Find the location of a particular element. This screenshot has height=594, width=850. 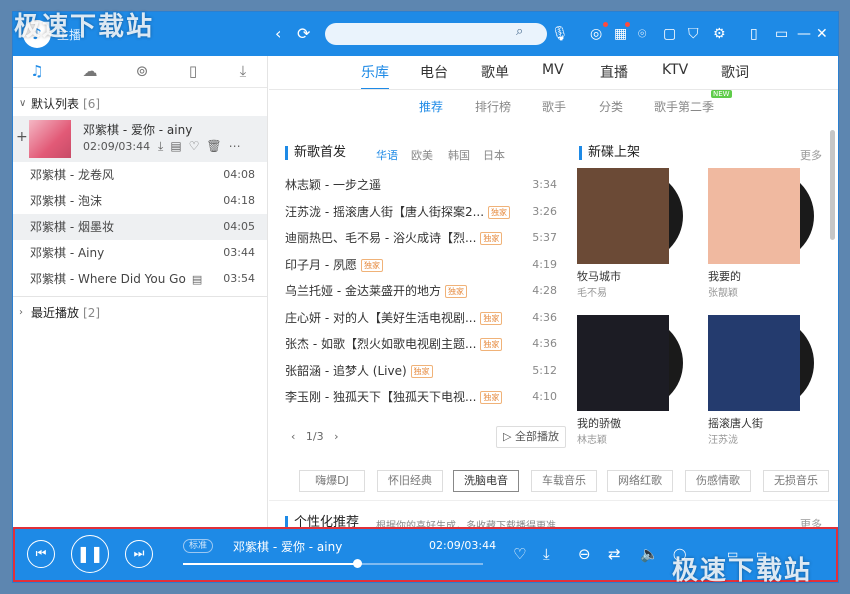

device-icon: ▯ is located at coordinates (193, 71).